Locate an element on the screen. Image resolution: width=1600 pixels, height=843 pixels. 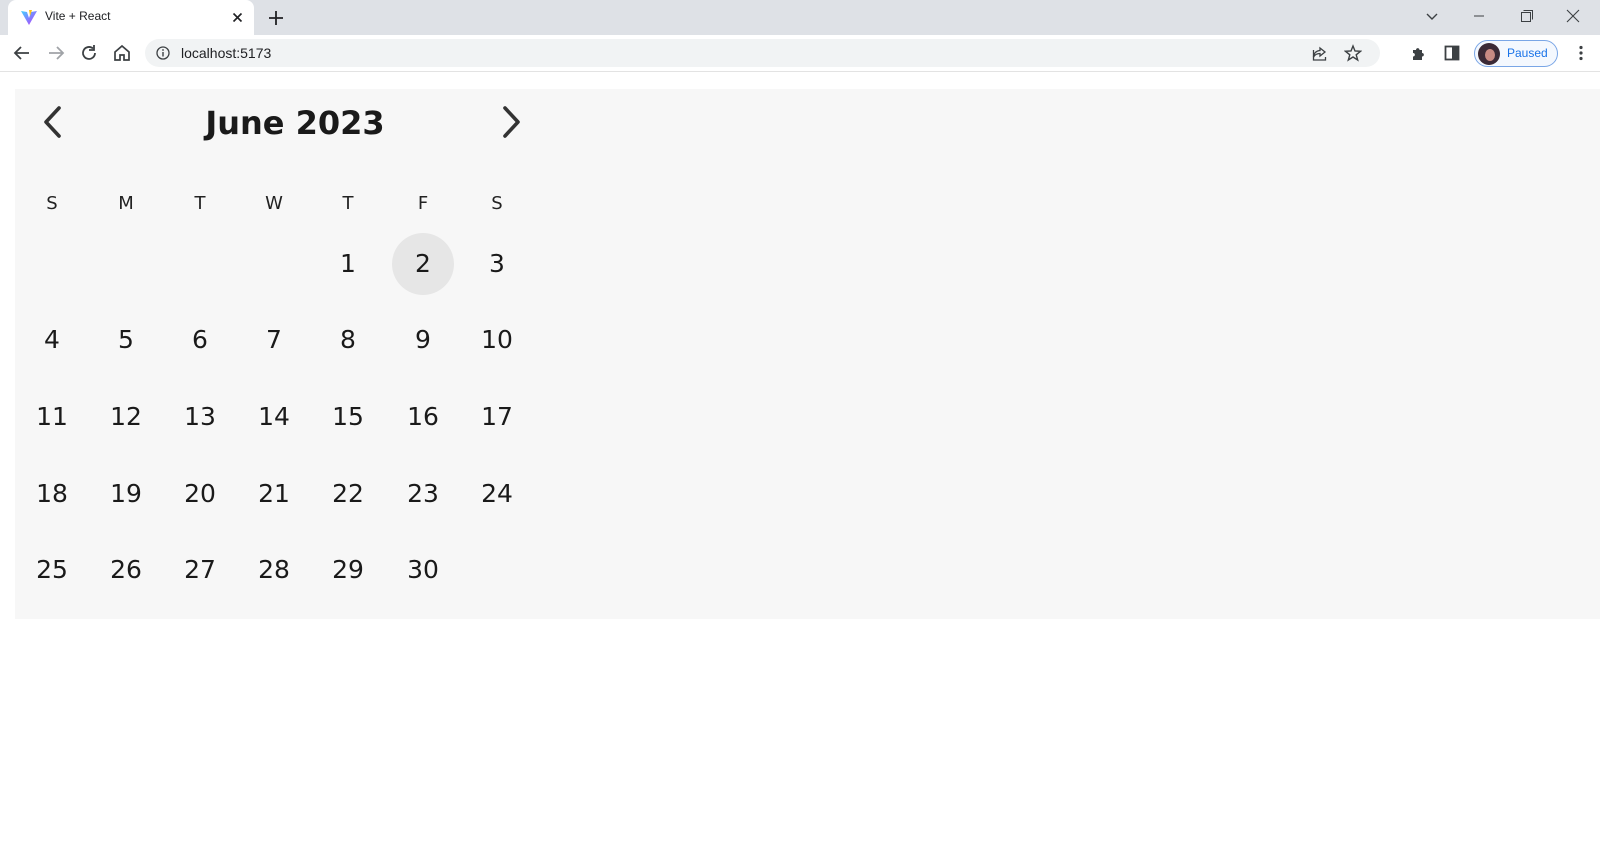
day-cell: 3 is located at coordinates (497, 264).